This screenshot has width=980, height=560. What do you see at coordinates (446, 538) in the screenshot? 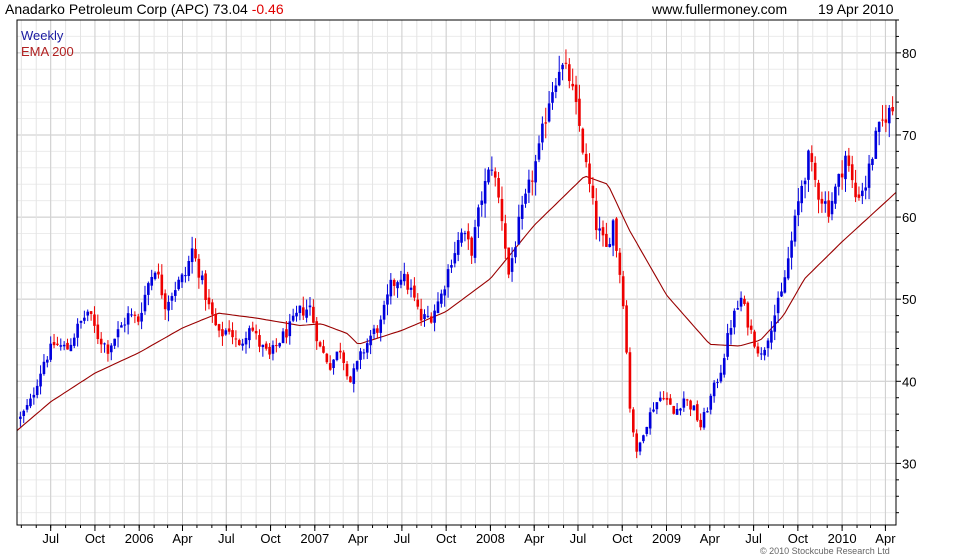
I see `x-tick-label: Oct` at bounding box center [446, 538].